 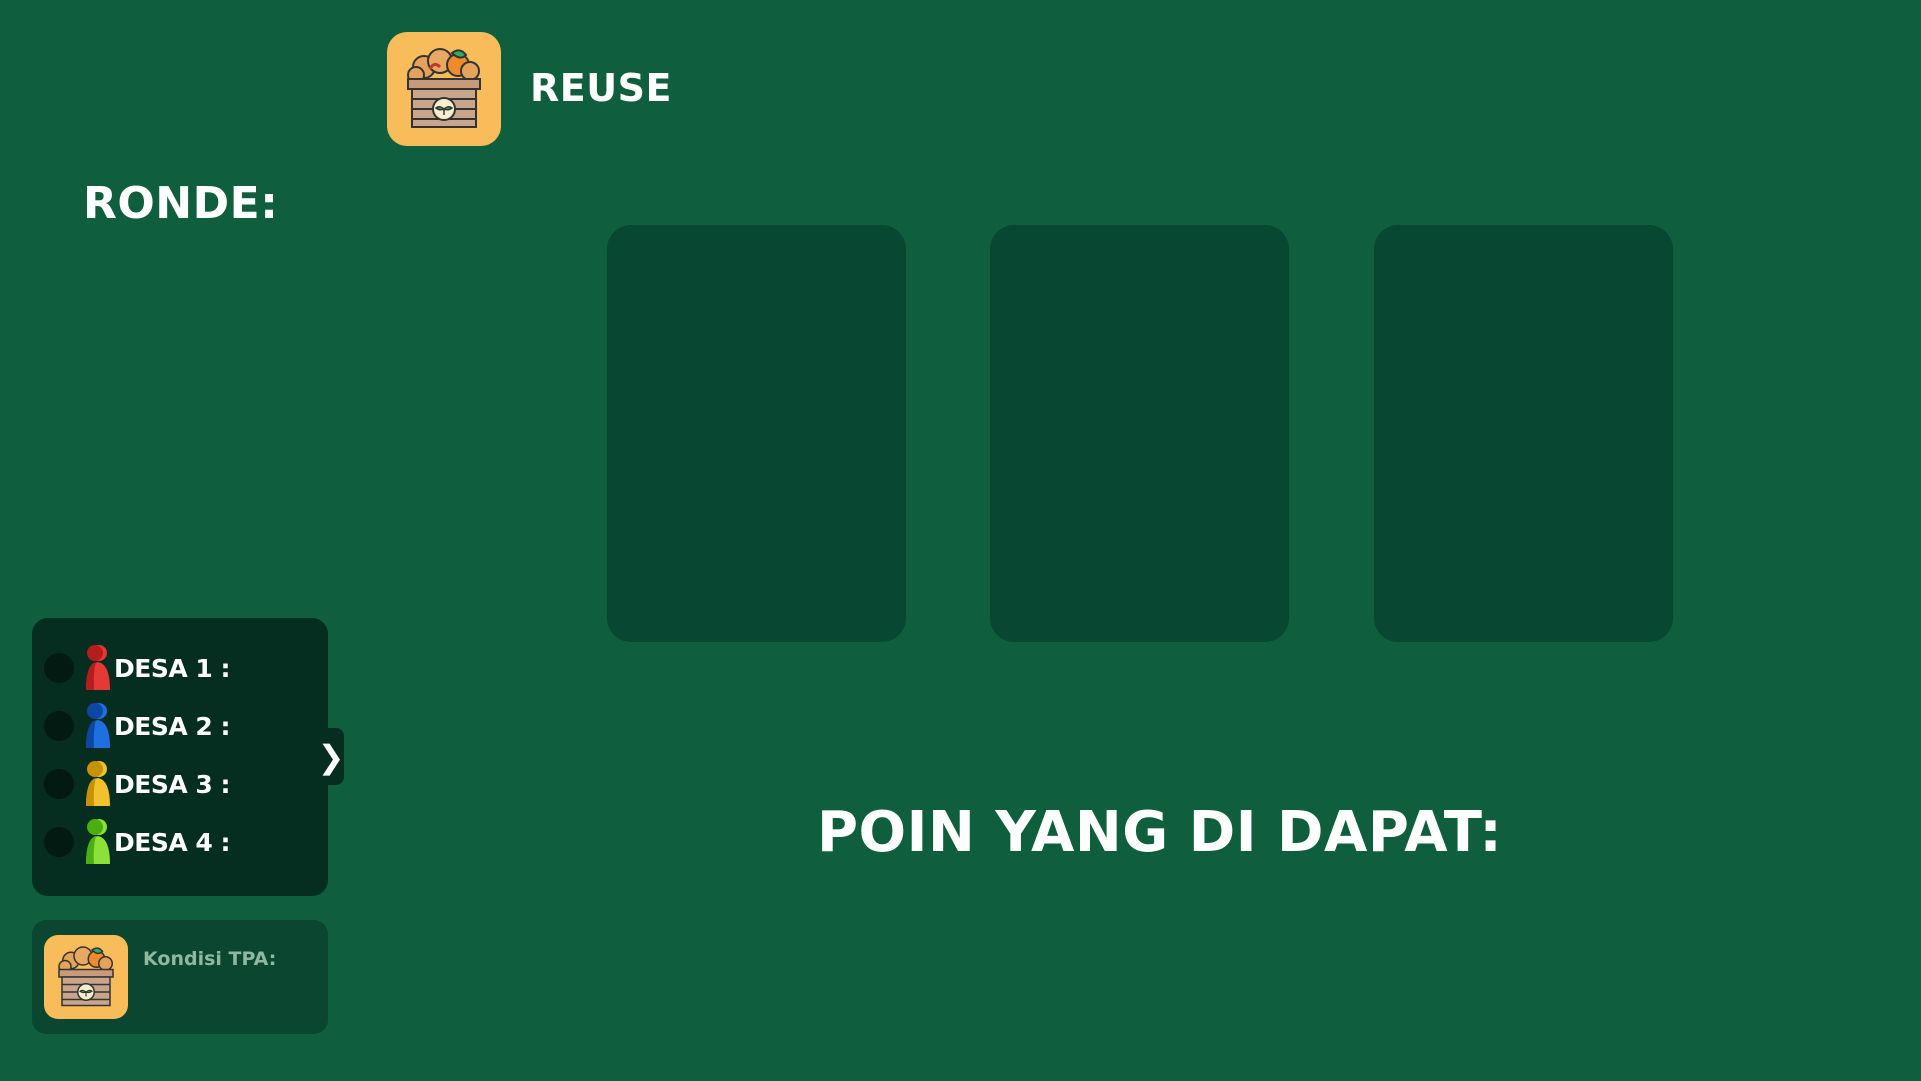 I want to click on red-pawn-icon, so click(x=98, y=667).